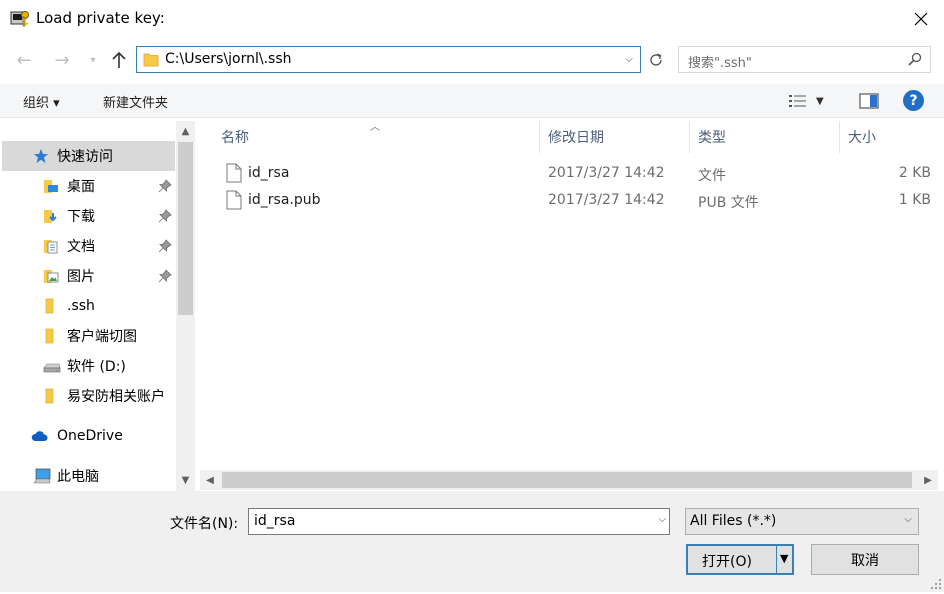 Image resolution: width=944 pixels, height=594 pixels. What do you see at coordinates (24, 60) in the screenshot?
I see `back-button: ←` at bounding box center [24, 60].